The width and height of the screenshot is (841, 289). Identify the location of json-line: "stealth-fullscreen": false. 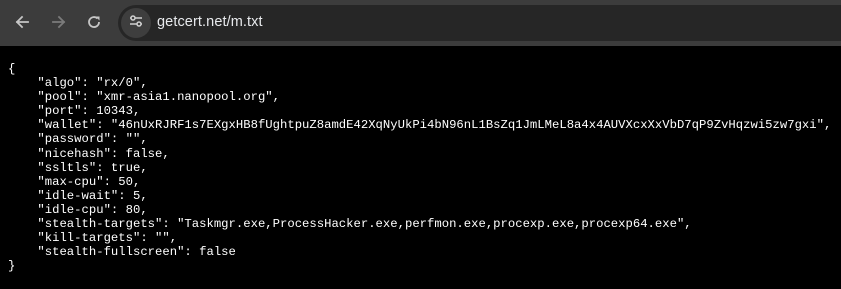
(122, 252).